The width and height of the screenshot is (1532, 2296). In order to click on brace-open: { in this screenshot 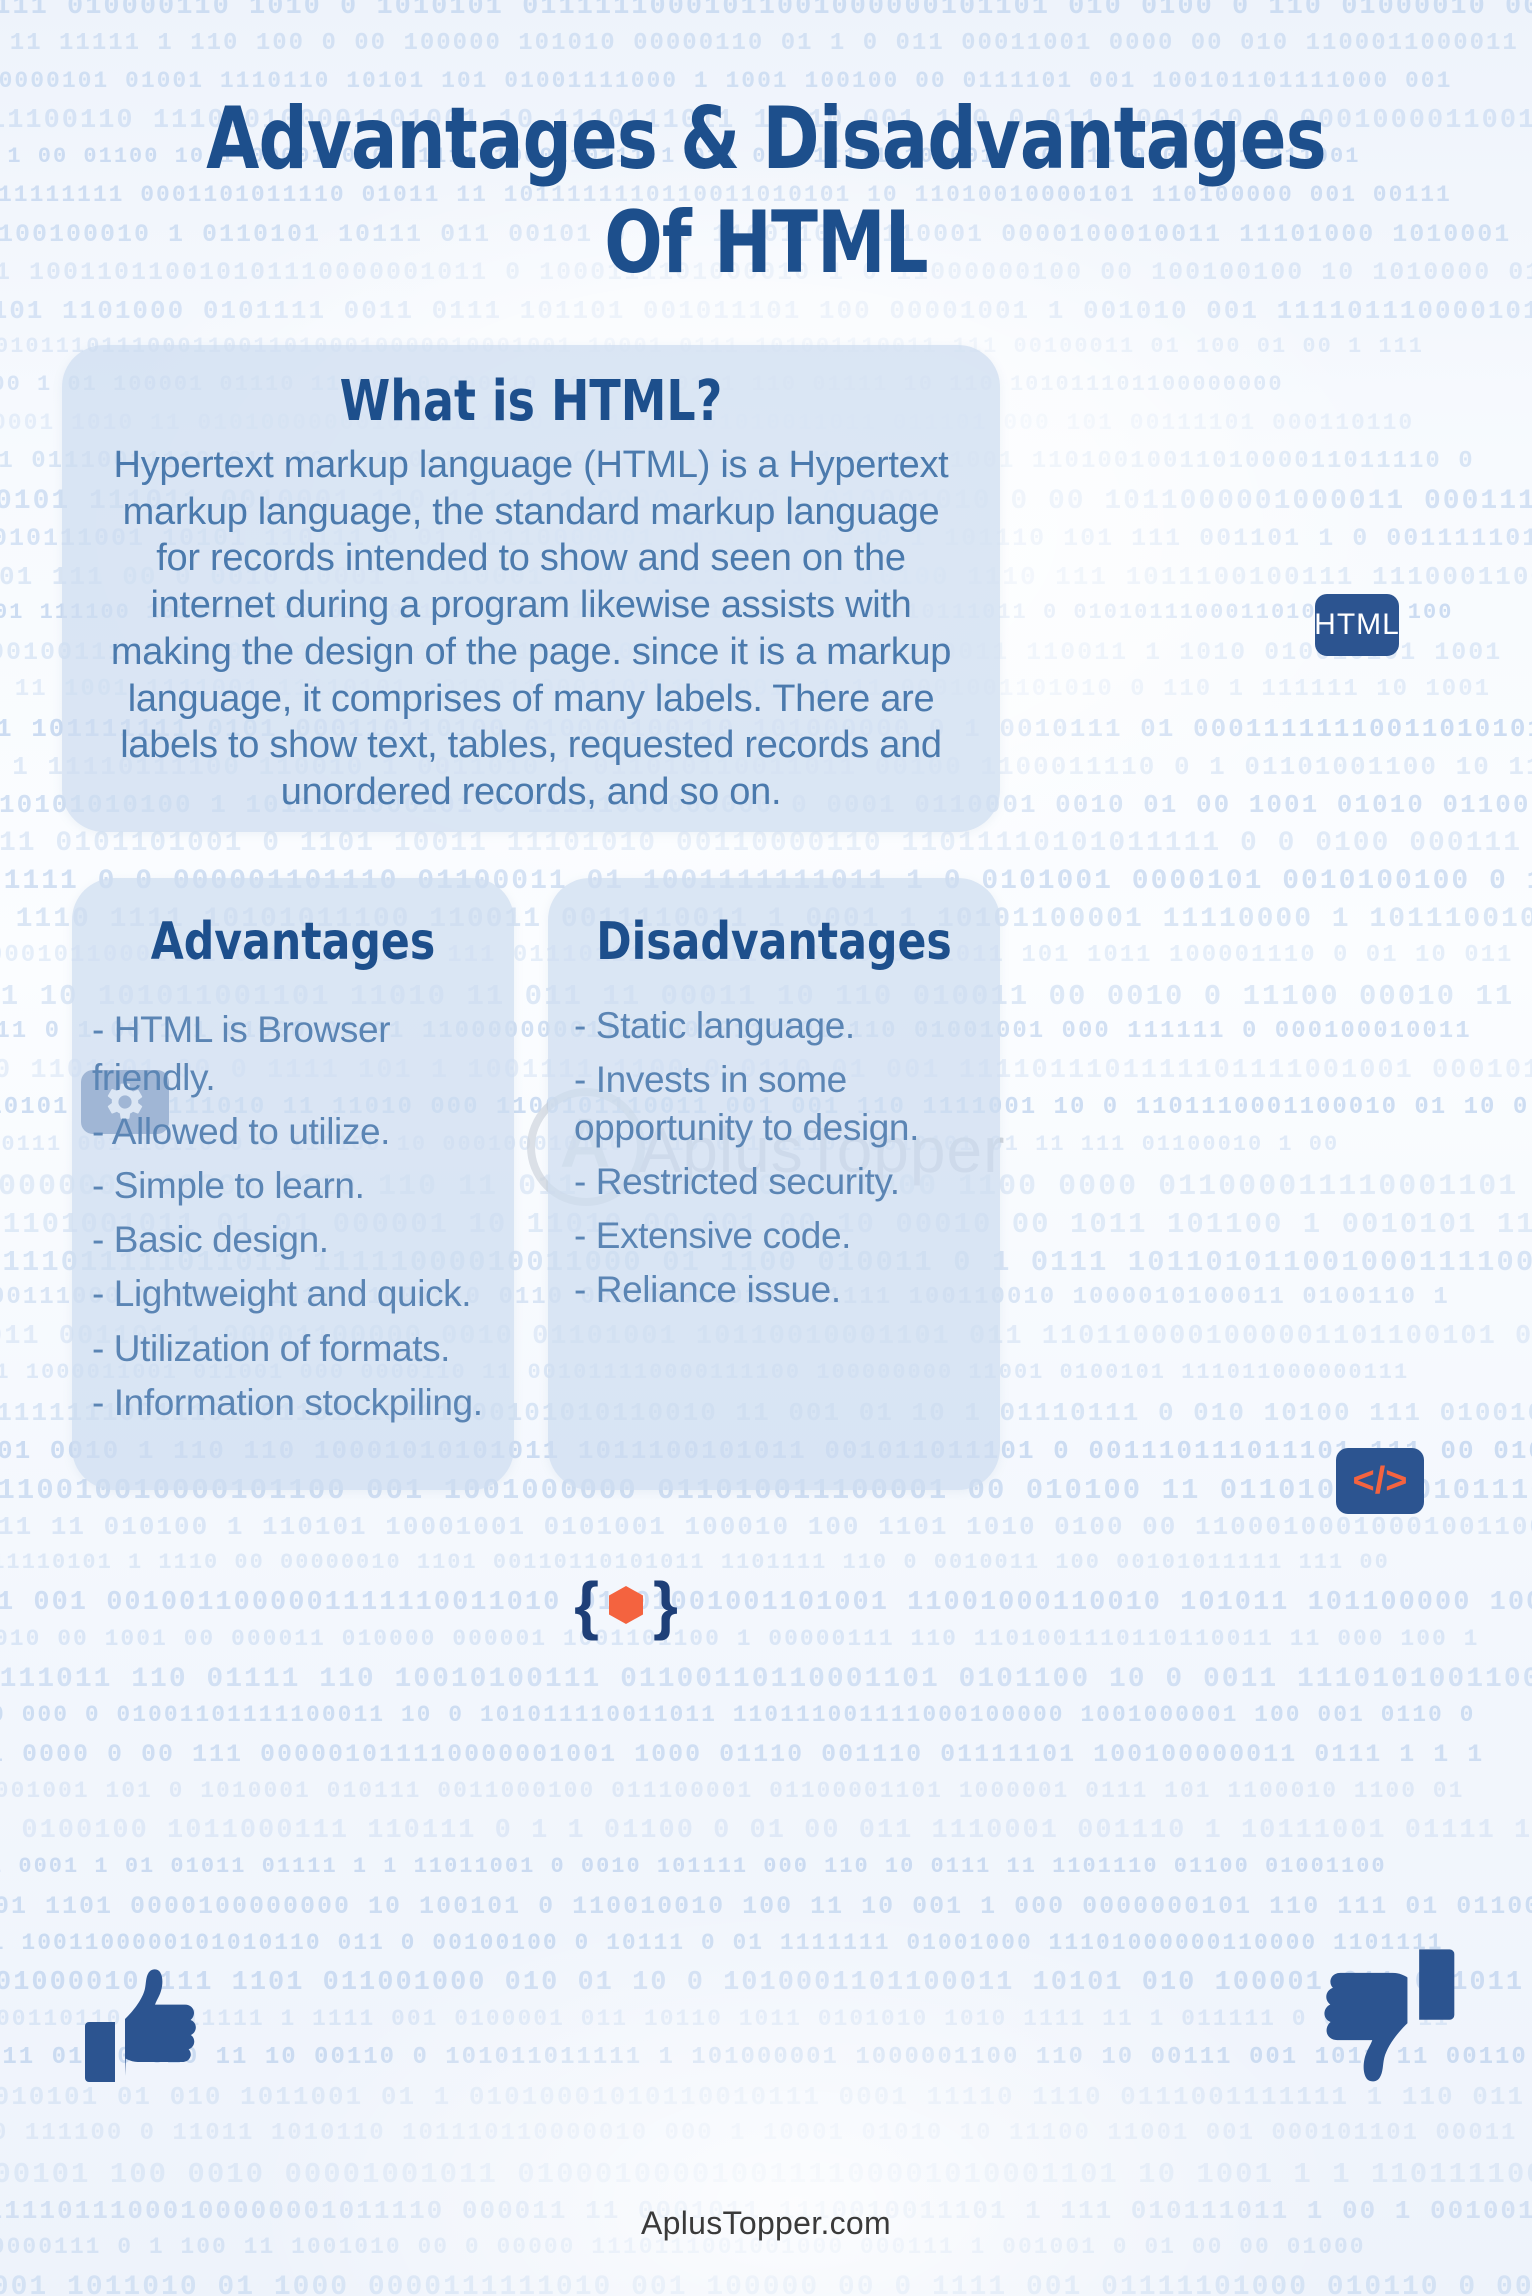, I will do `click(586, 1605)`.